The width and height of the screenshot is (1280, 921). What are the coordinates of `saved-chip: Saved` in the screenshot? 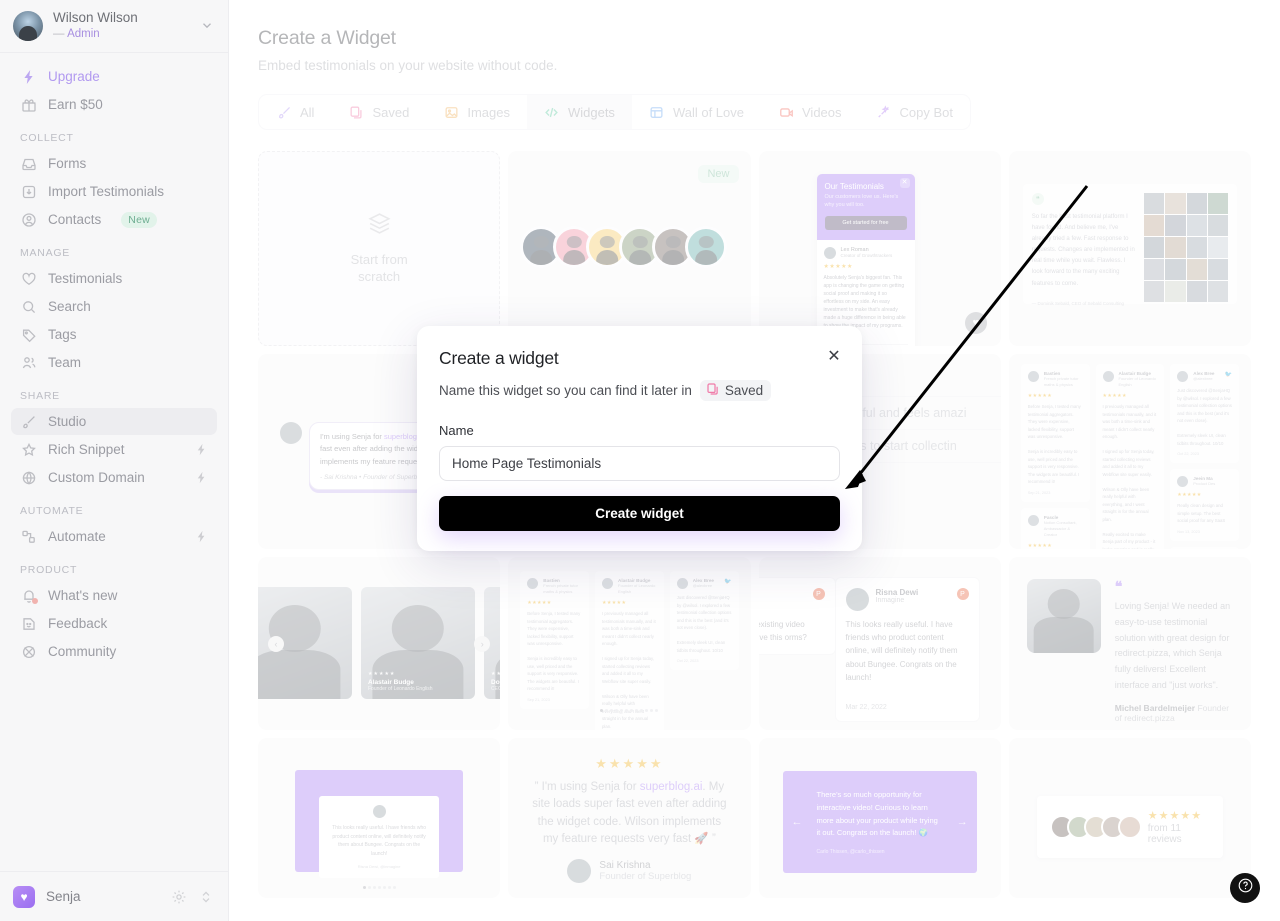 It's located at (735, 390).